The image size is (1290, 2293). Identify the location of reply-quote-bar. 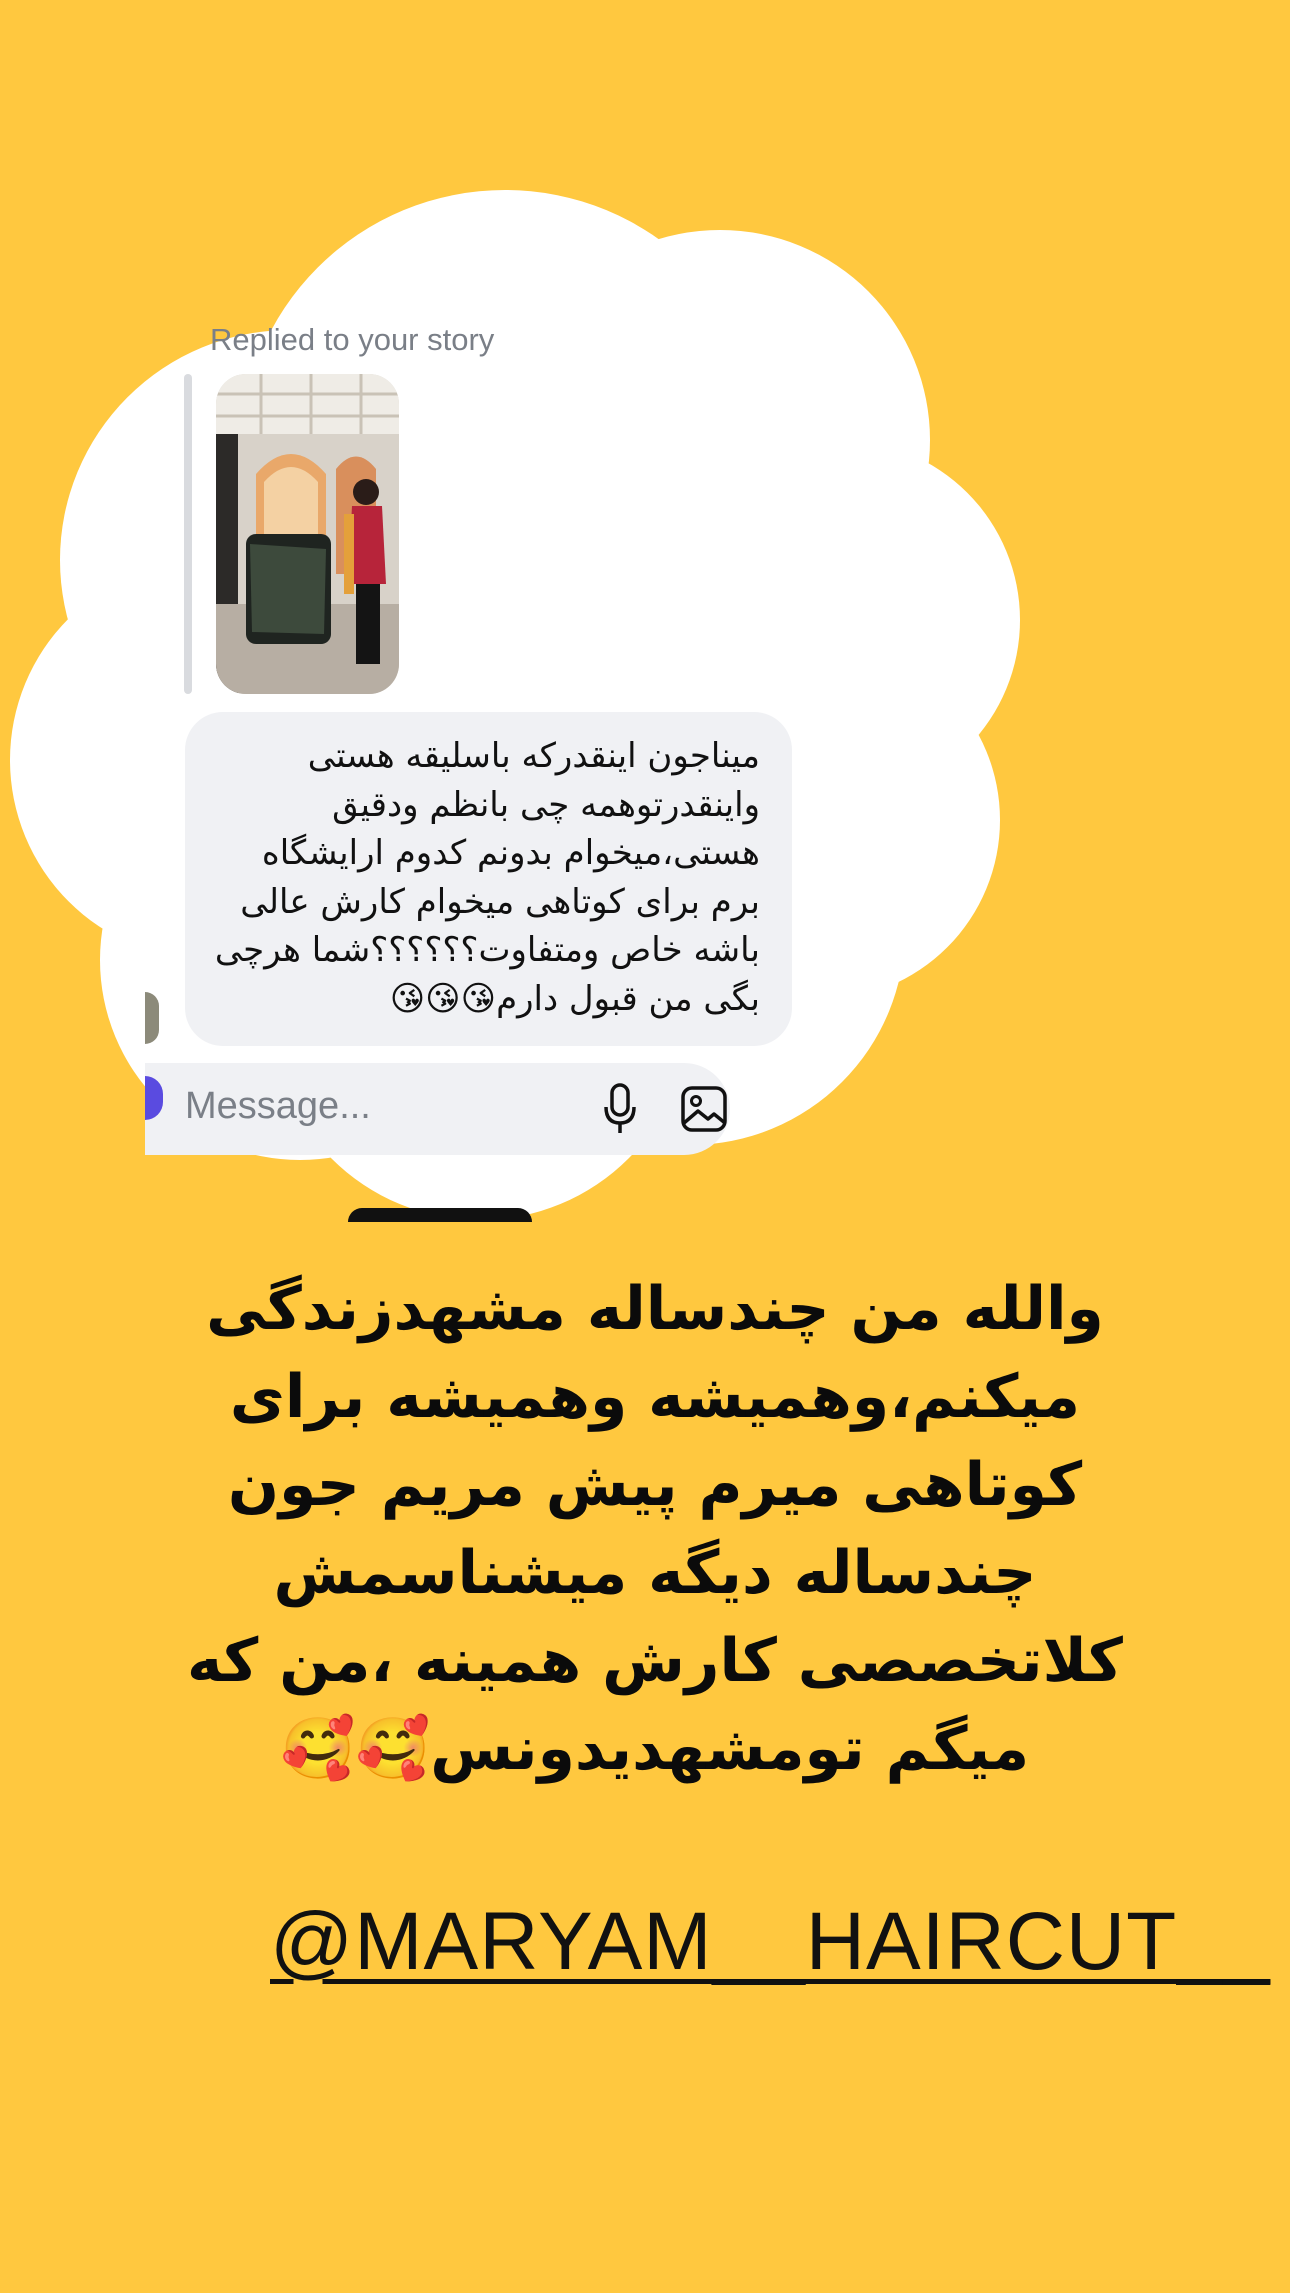
(188, 534).